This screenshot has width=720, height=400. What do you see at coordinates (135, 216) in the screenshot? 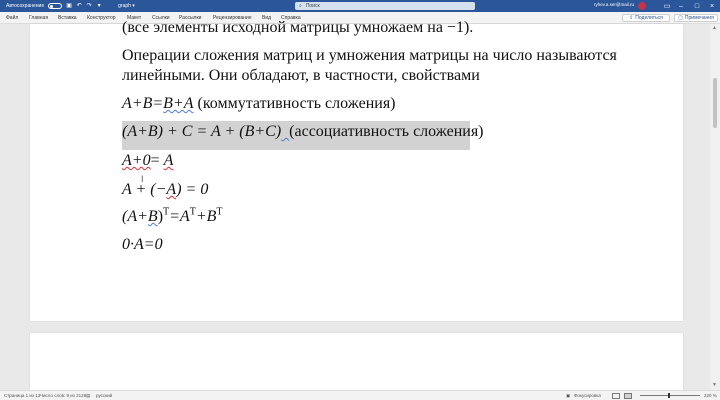
I see `formula-text: (A+` at bounding box center [135, 216].